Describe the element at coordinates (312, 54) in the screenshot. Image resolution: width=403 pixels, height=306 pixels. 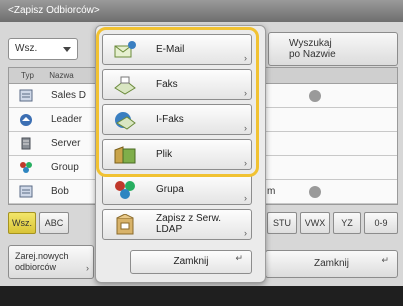
I see `search-button-line2: po Nazwie` at that location.